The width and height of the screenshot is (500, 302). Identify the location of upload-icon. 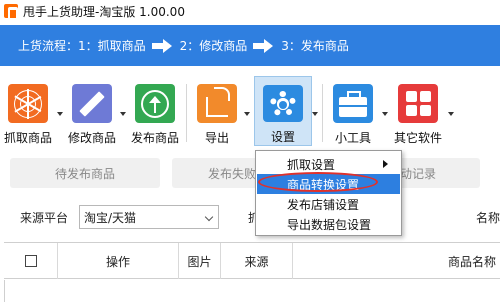
(155, 103).